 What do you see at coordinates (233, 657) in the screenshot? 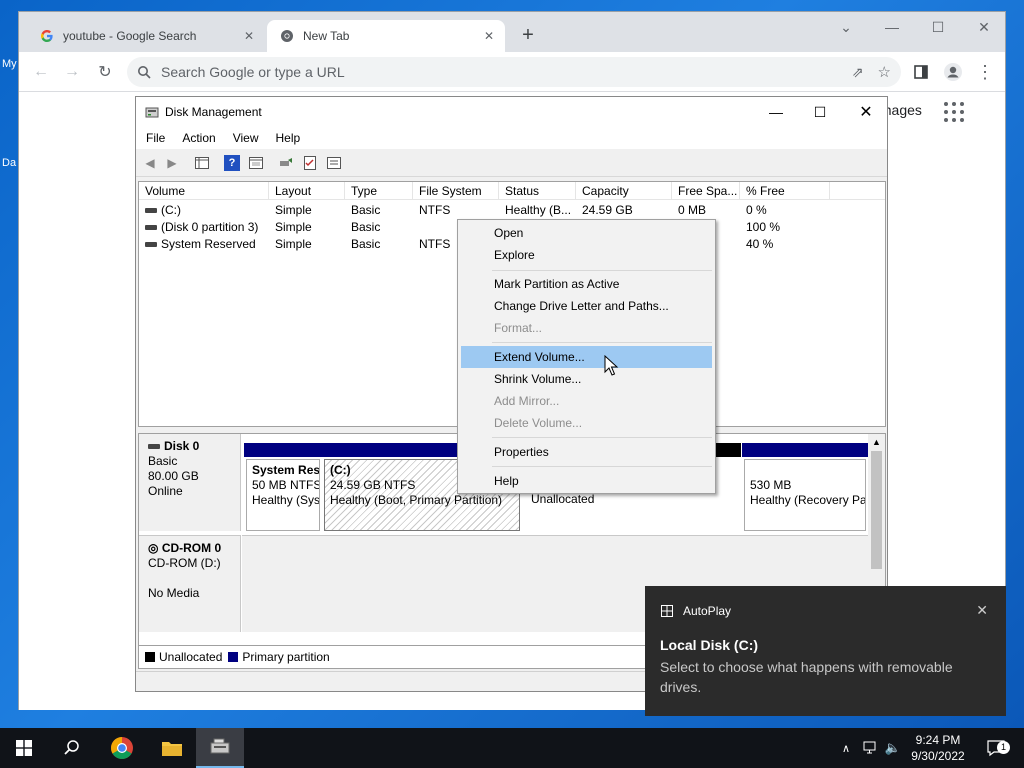
I see `legend-swatch-primary` at bounding box center [233, 657].